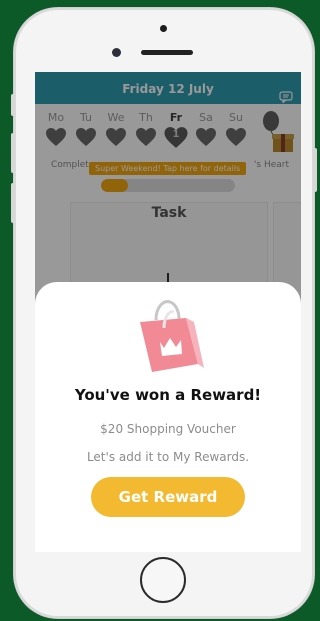 The image size is (320, 621). I want to click on voucher-description: $20 Shopping Voucher, so click(168, 429).